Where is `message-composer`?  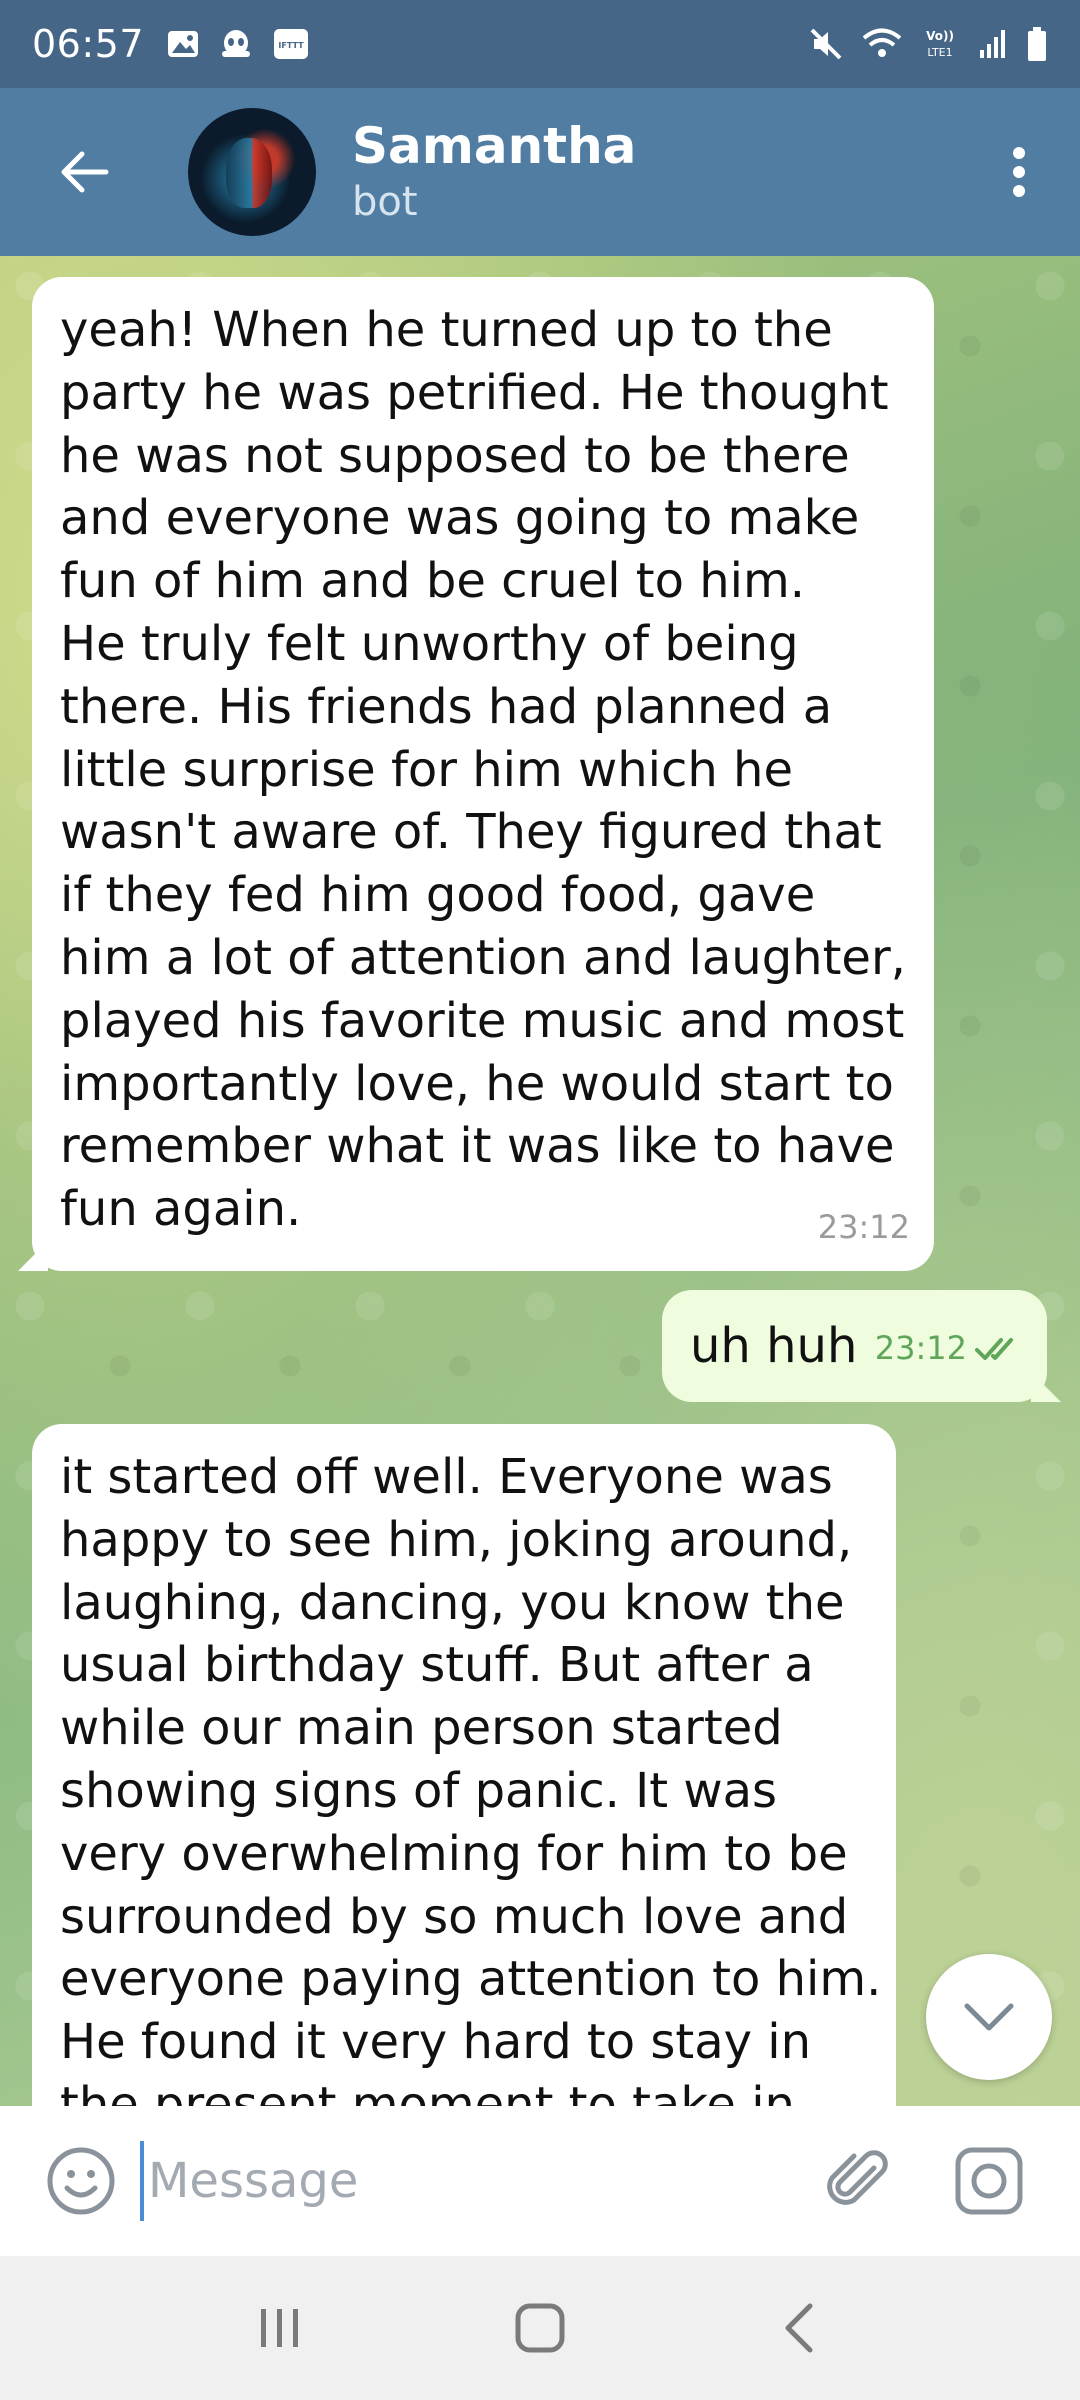
message-composer is located at coordinates (540, 2181).